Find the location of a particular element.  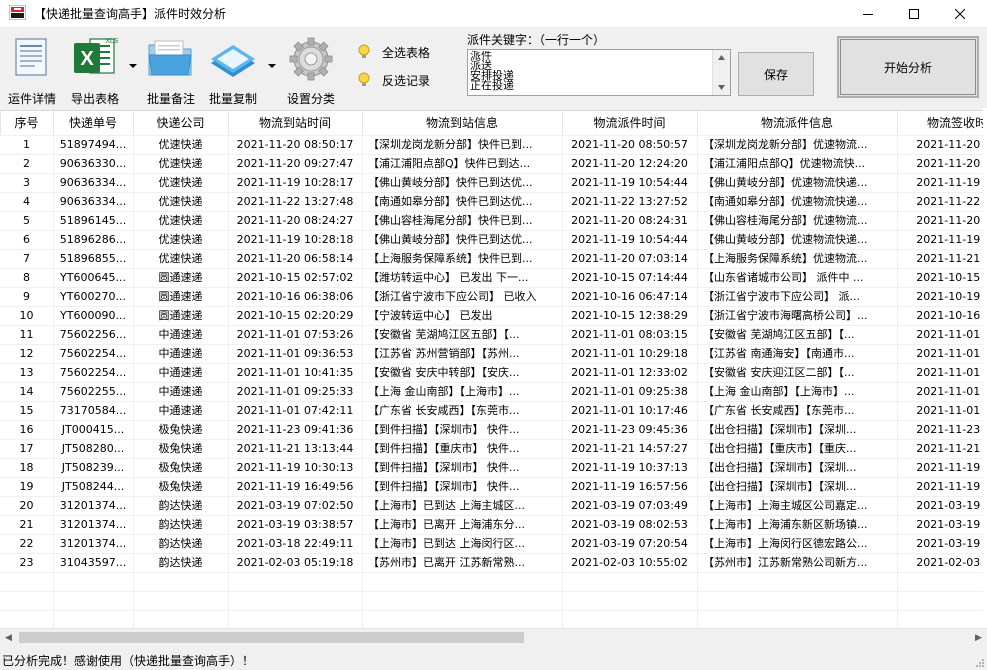

keyword-textarea: 派件 派送 安排投递 正在投递 is located at coordinates (599, 72).